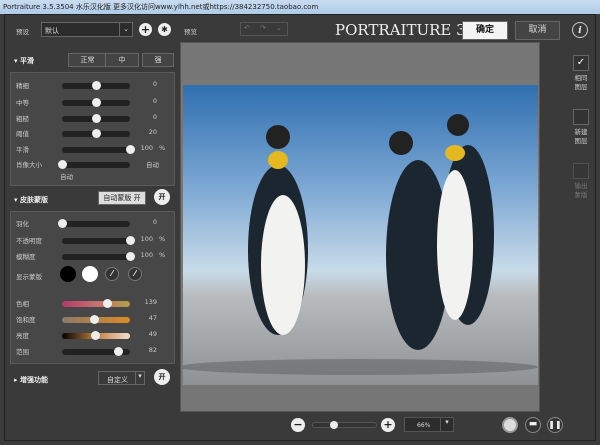 The width and height of the screenshot is (600, 445). What do you see at coordinates (87, 29) in the screenshot?
I see `preset-select: 默认 ⌄` at bounding box center [87, 29].